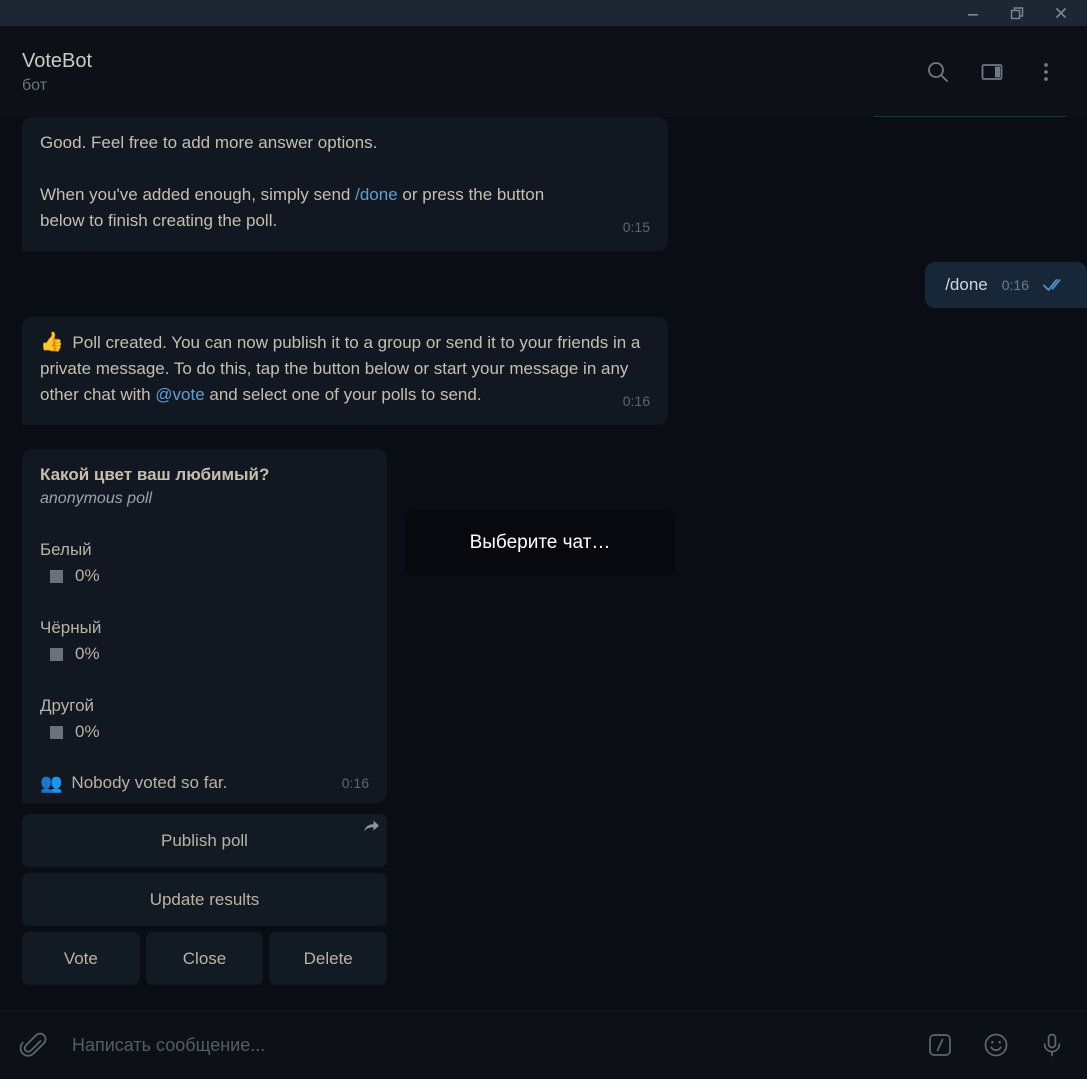 The image size is (1087, 1079). Describe the element at coordinates (57, 60) in the screenshot. I see `page-title: VoteBot` at that location.